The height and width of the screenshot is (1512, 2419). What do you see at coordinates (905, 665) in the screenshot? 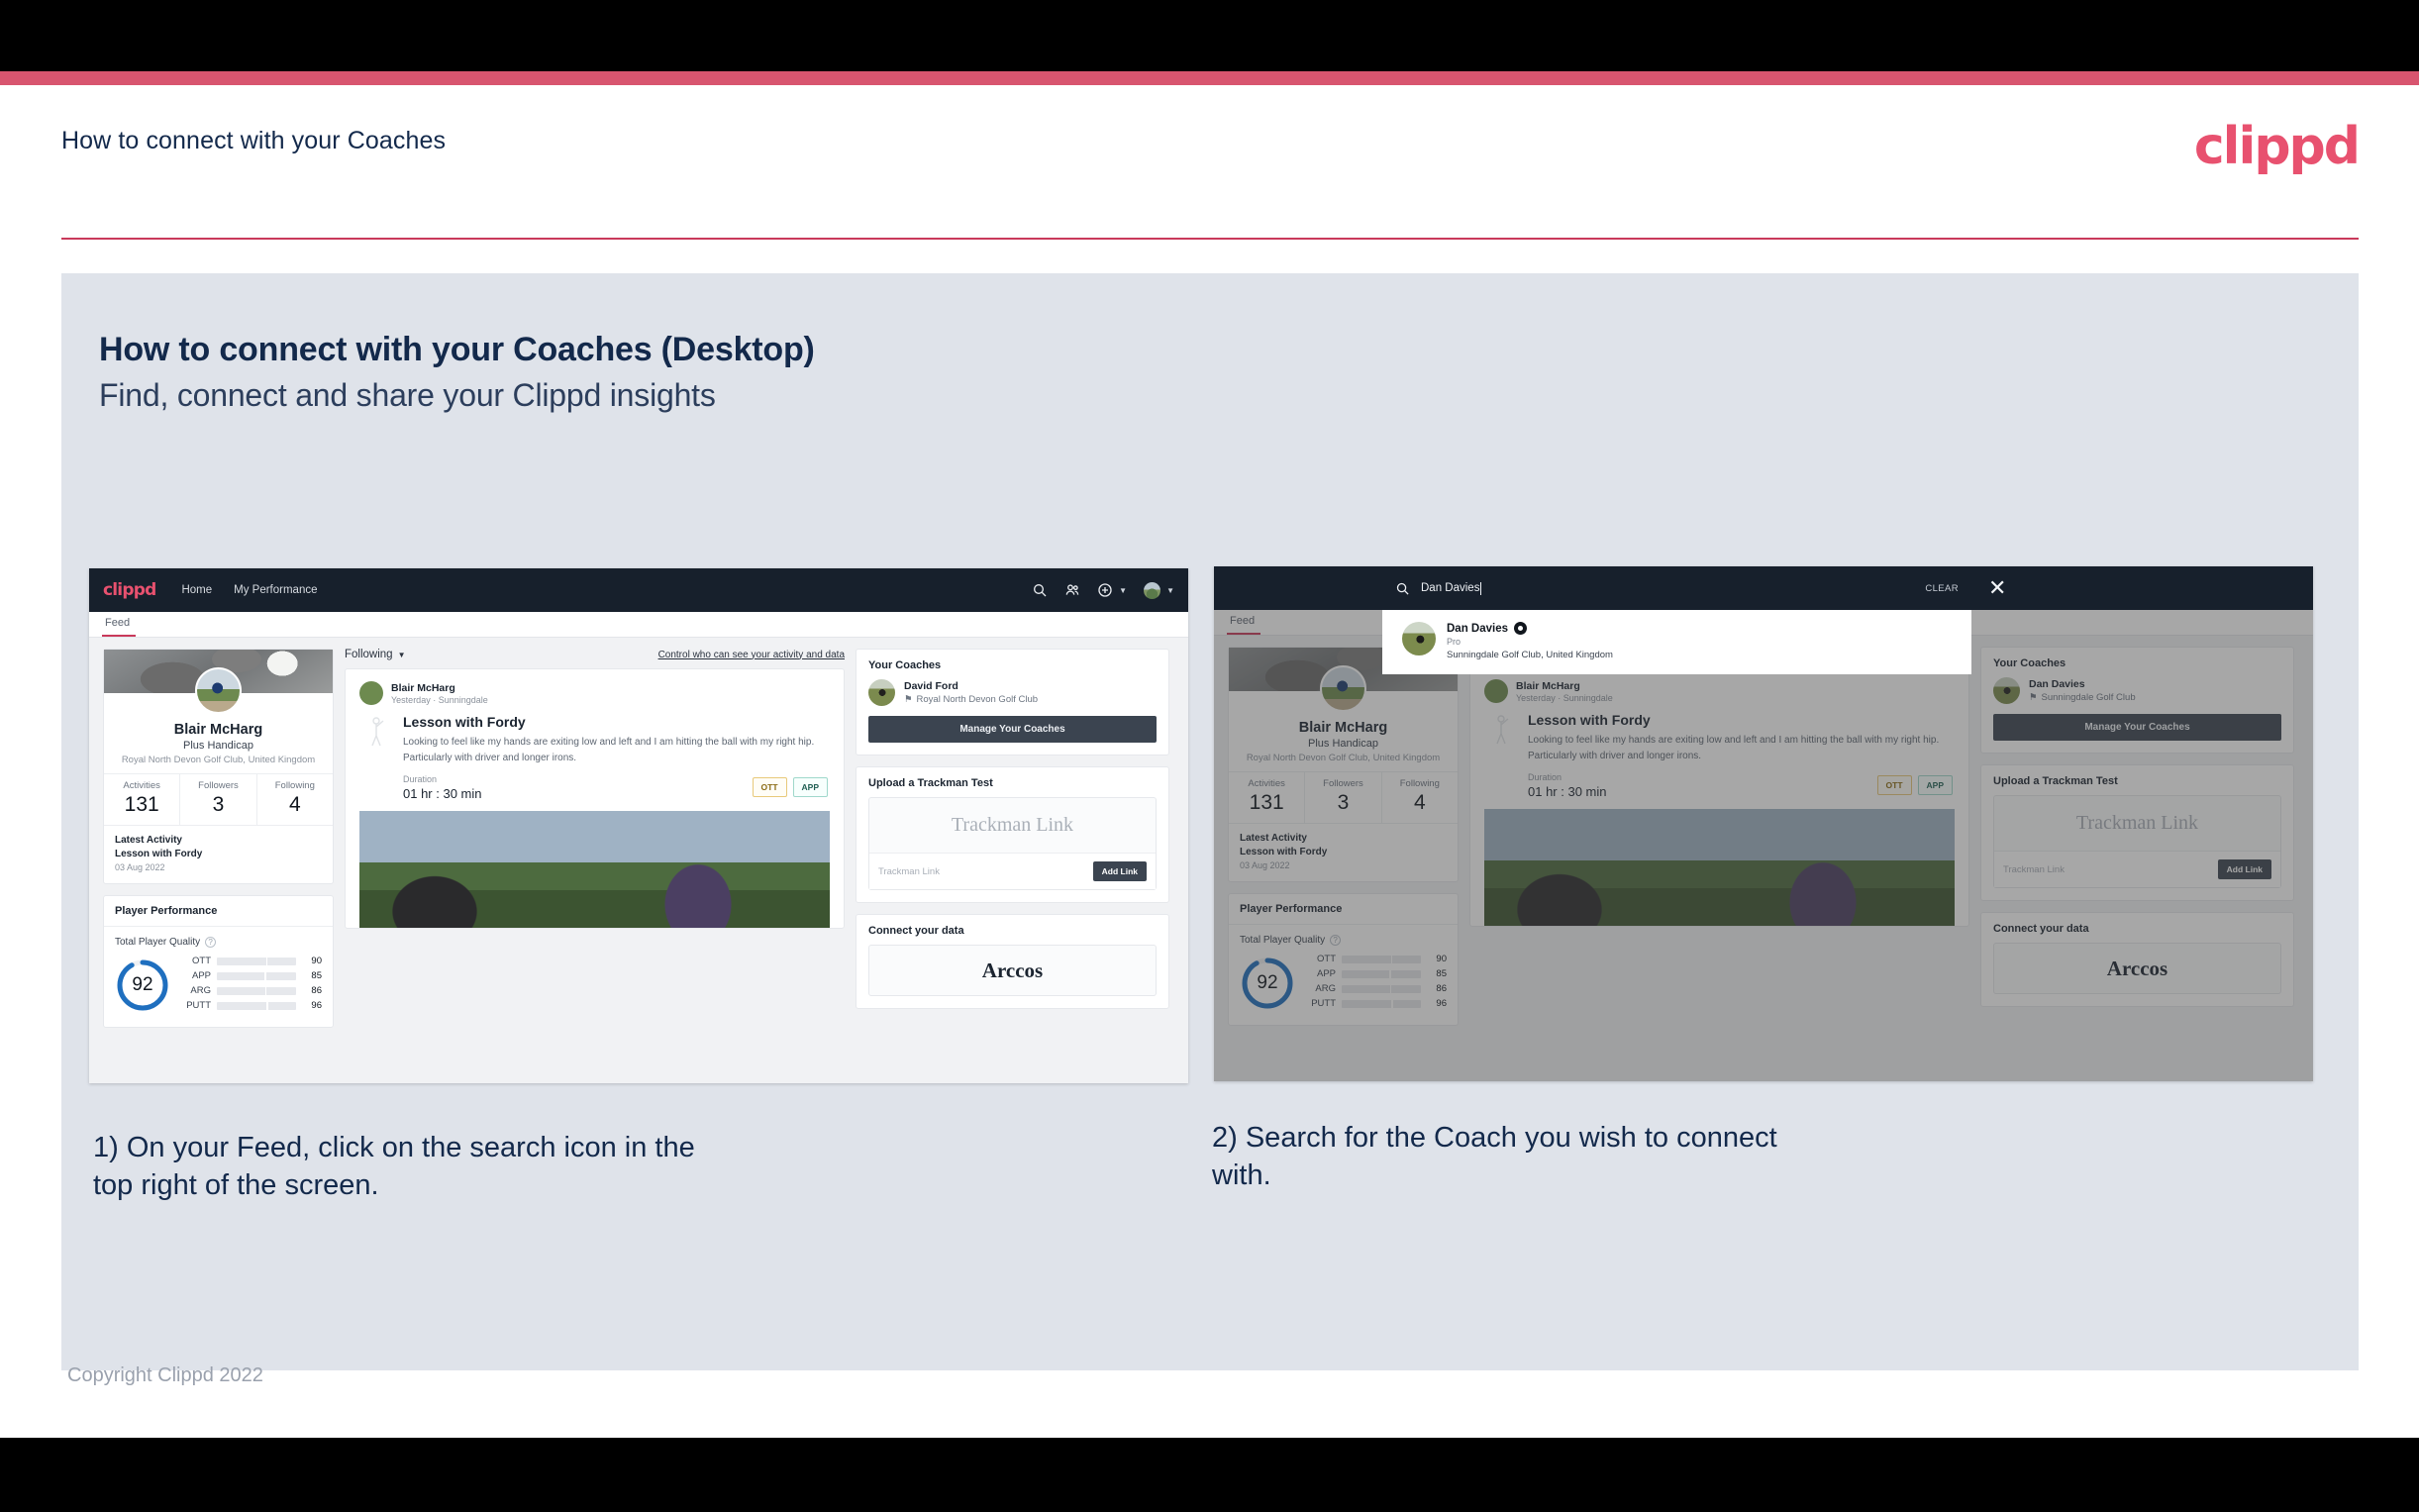
I see `your-coaches-title: Your Coaches` at bounding box center [905, 665].